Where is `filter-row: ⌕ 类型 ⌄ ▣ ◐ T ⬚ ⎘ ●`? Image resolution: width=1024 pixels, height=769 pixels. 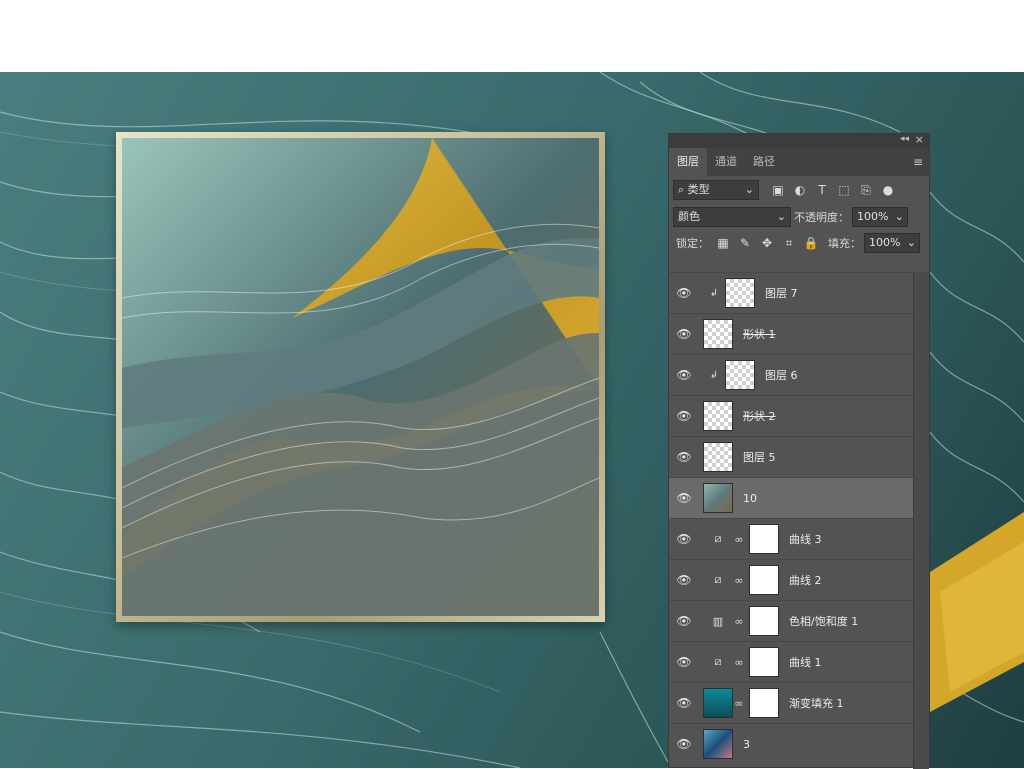
filter-row: ⌕ 类型 ⌄ ▣ ◐ T ⬚ ⎘ ● is located at coordinates (799, 190).